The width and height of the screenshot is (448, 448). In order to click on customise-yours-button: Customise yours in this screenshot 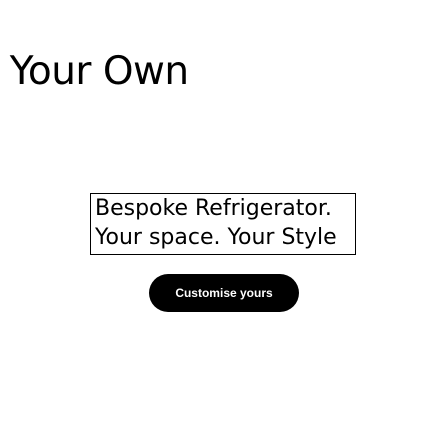, I will do `click(224, 293)`.